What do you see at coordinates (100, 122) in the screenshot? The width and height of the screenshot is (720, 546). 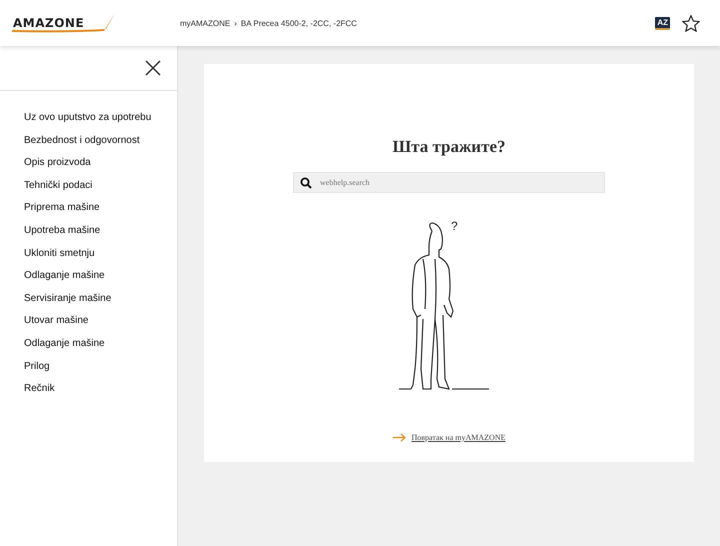 I see `sidebar-item: Uz ovo uputstvo za upotrebu` at bounding box center [100, 122].